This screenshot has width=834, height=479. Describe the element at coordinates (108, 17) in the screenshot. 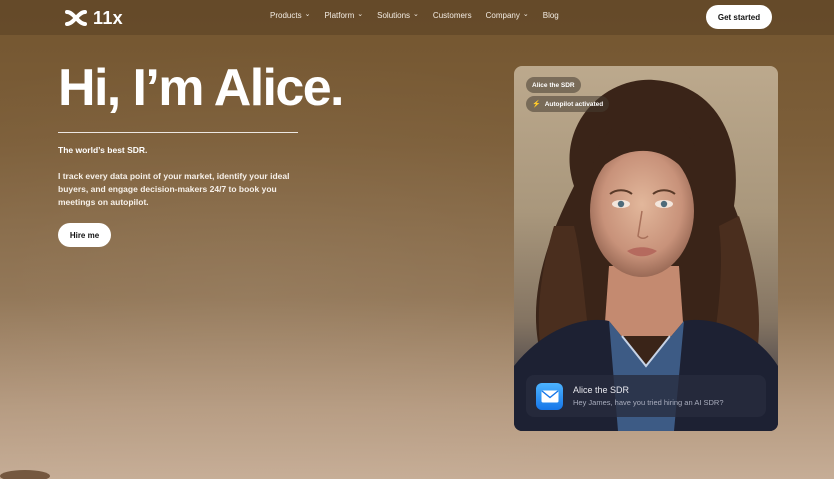

I see `brand-name: 11x` at that location.